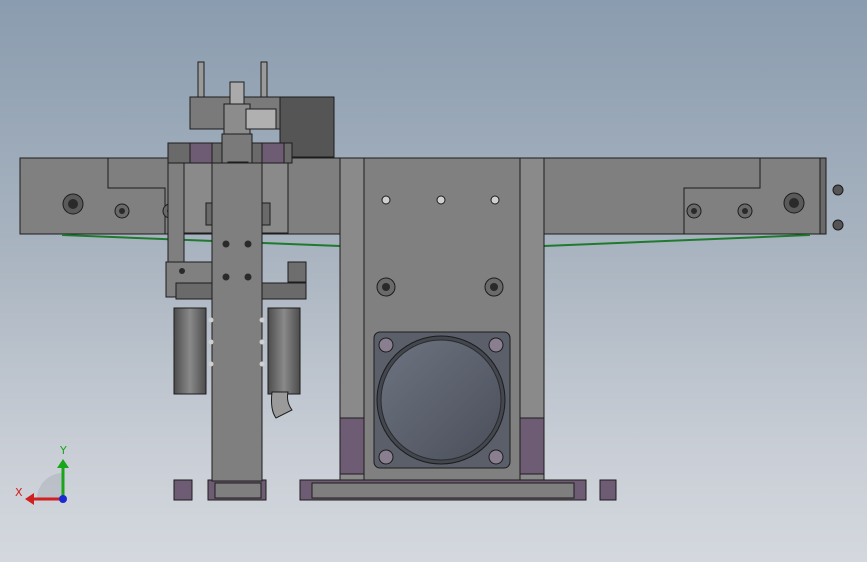 This screenshot has height=562, width=867. What do you see at coordinates (63, 499) in the screenshot?
I see `z-axis-dot` at bounding box center [63, 499].